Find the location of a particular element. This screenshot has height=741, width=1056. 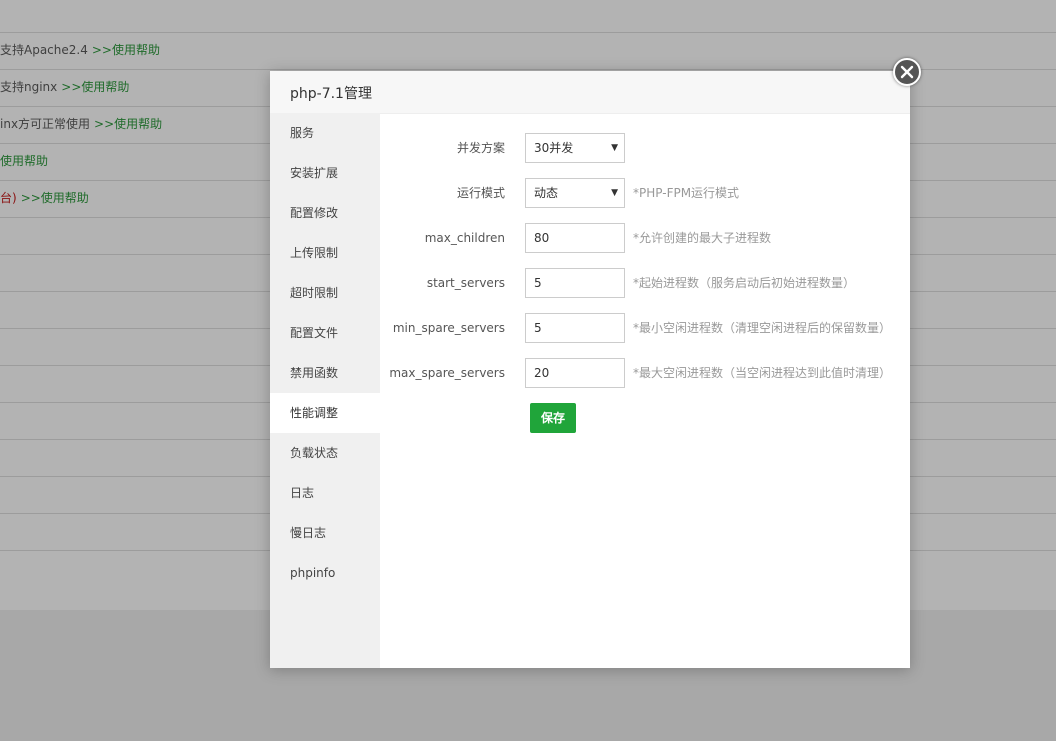

start-servers-row: start_servers 5 *起始进程数（服务启动后初始进程数量） is located at coordinates (645, 283).